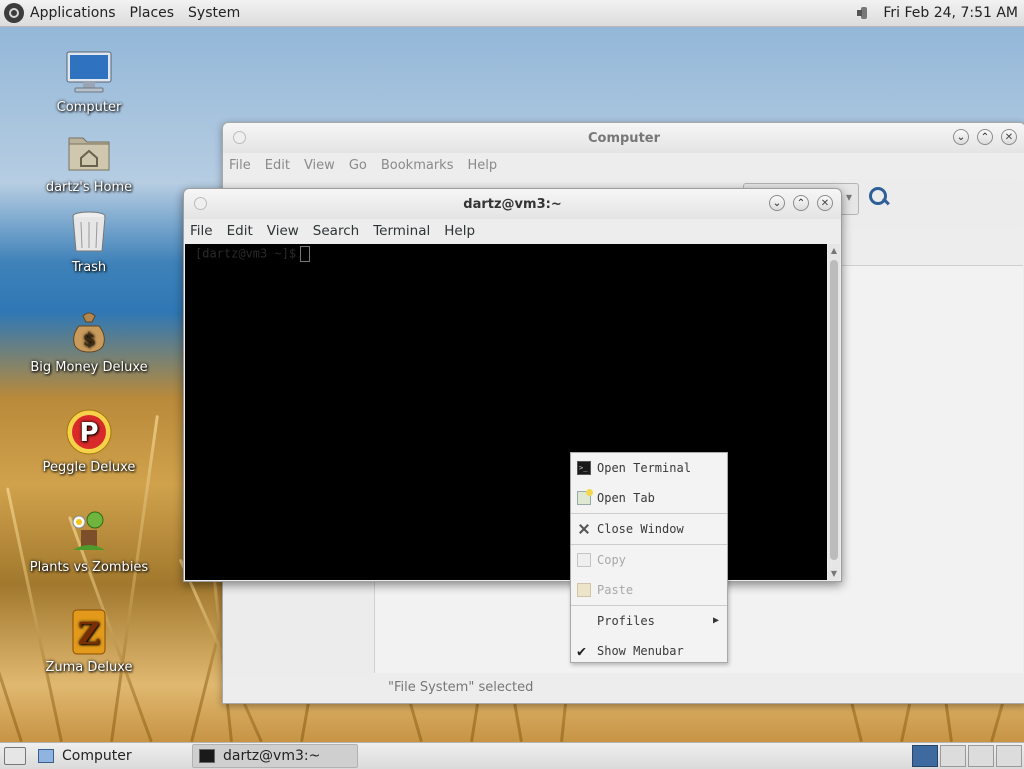 The height and width of the screenshot is (769, 1024). What do you see at coordinates (640, 651) in the screenshot?
I see `menu-item-label: Show Menubar` at bounding box center [640, 651].